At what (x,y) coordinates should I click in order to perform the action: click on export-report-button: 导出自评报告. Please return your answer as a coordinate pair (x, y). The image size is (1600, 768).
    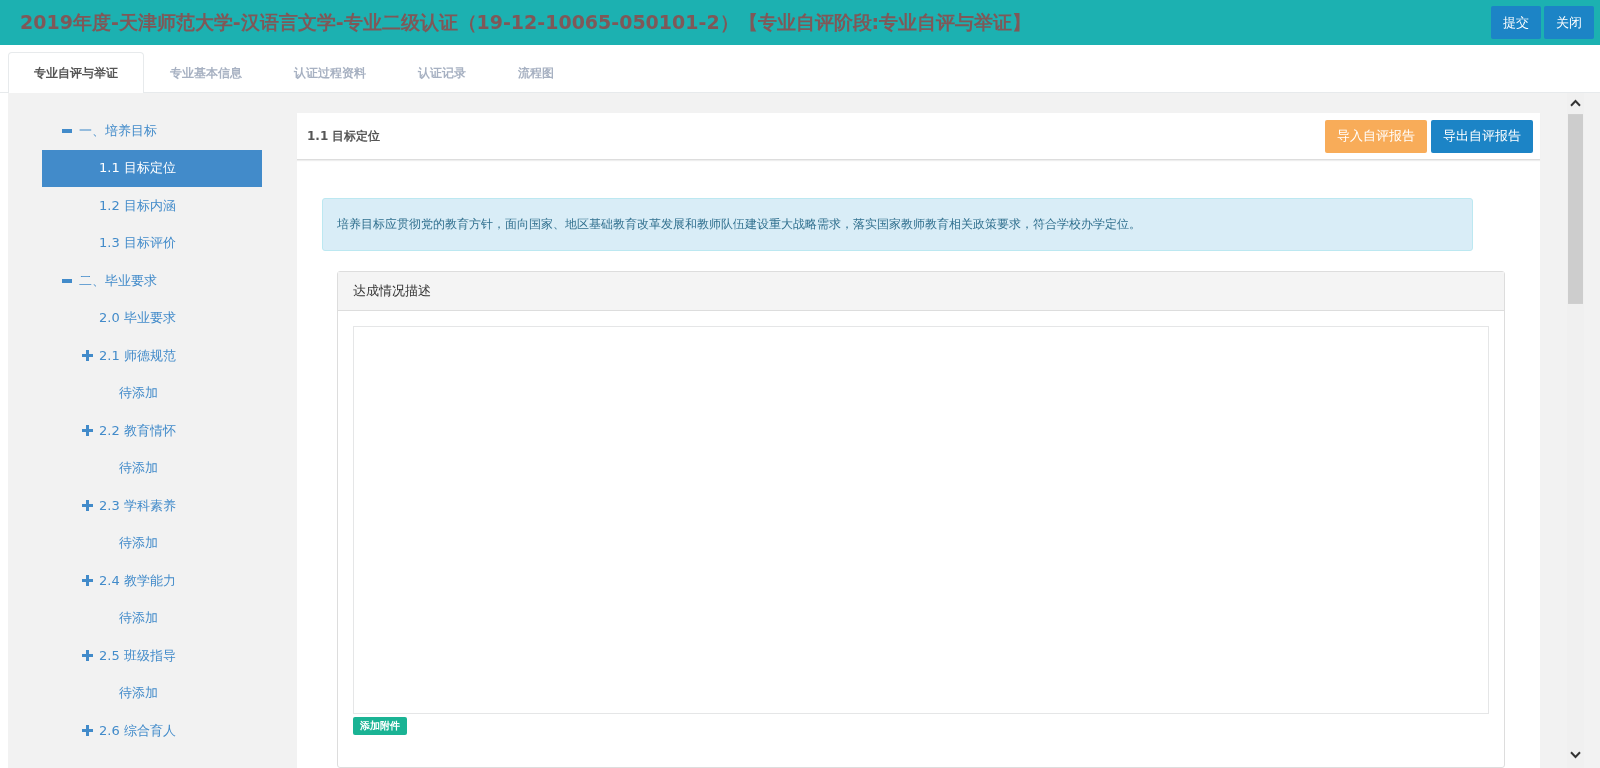
    Looking at the image, I should click on (1482, 136).